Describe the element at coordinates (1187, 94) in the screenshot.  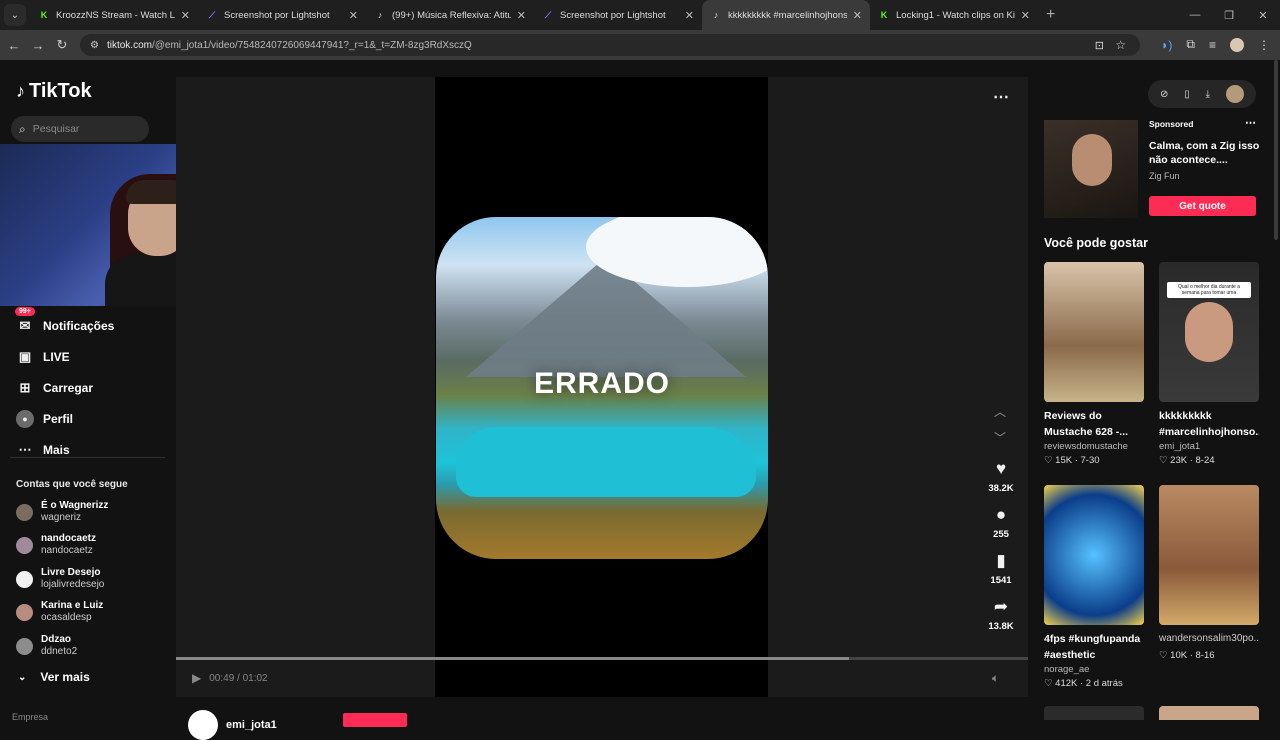
I see `device-icon: ▯` at that location.